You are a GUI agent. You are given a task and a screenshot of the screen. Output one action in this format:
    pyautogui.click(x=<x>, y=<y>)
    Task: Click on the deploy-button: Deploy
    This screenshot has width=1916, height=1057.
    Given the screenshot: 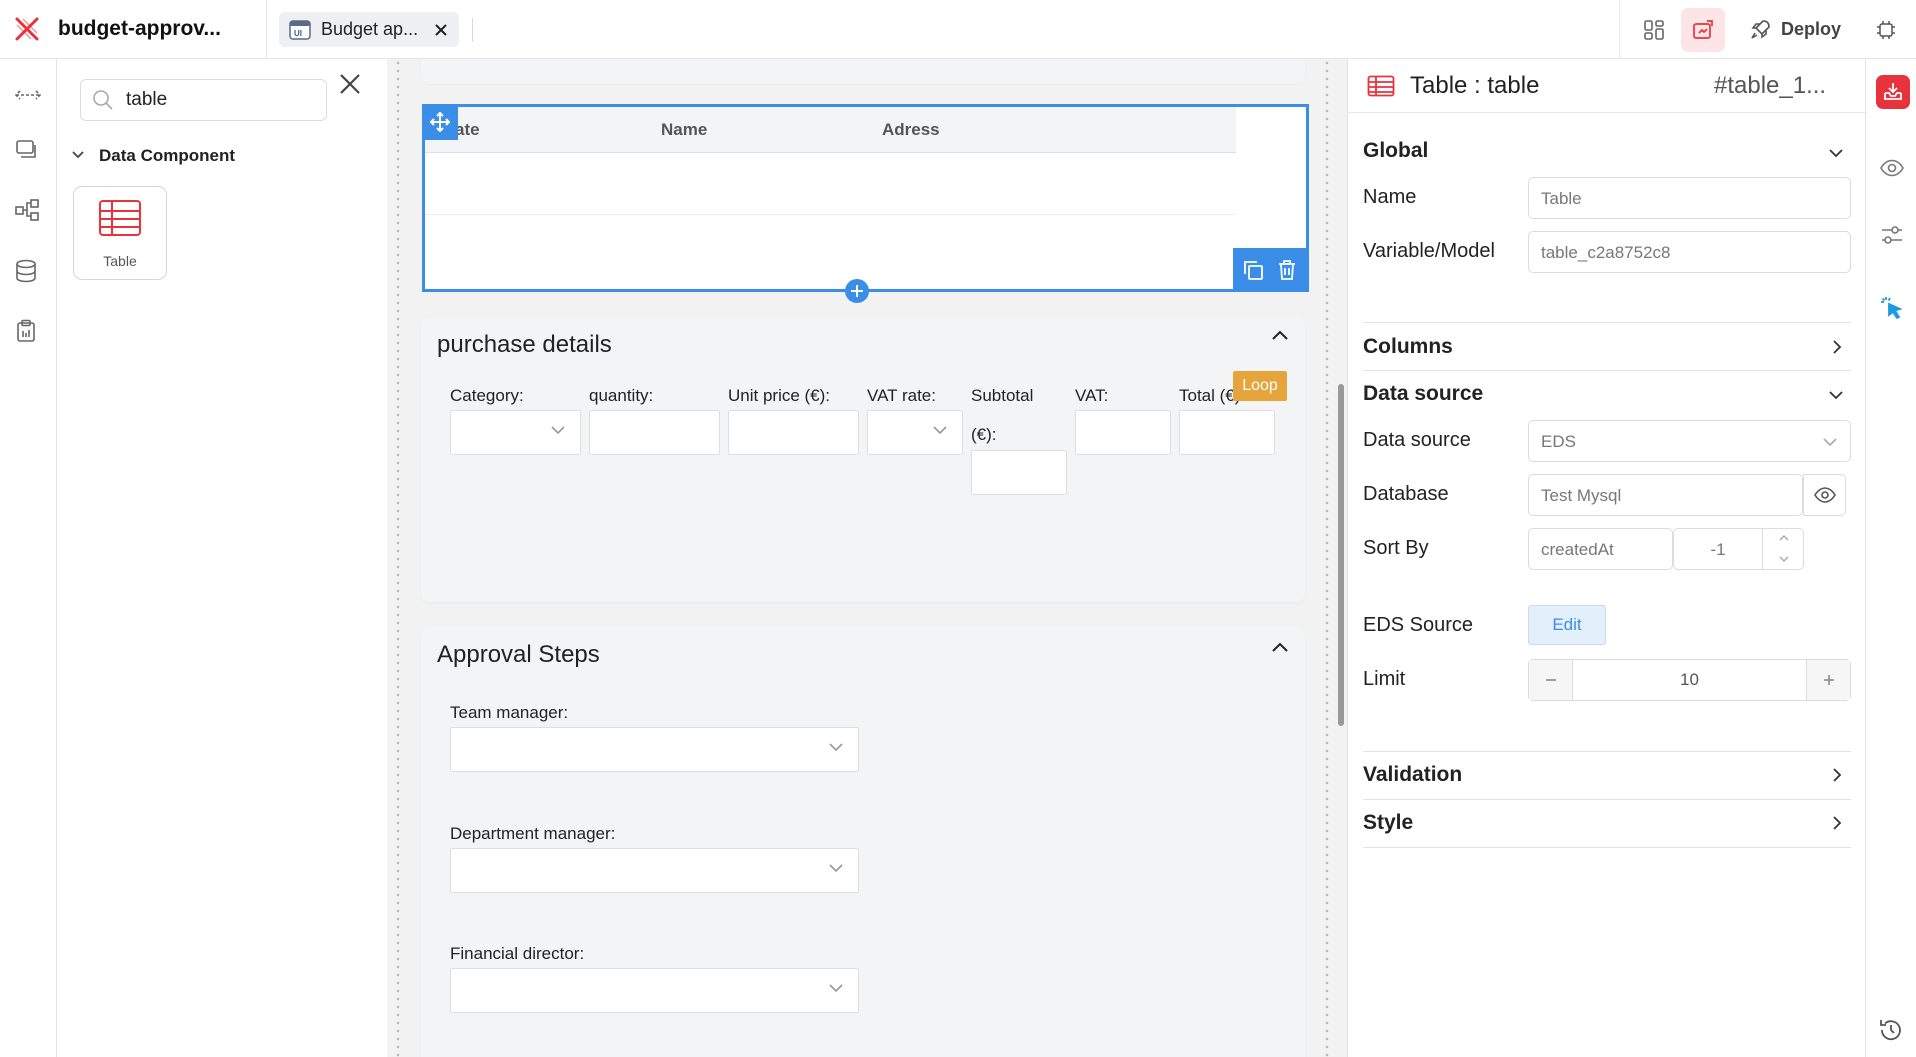 What is the action you would take?
    pyautogui.click(x=1811, y=29)
    